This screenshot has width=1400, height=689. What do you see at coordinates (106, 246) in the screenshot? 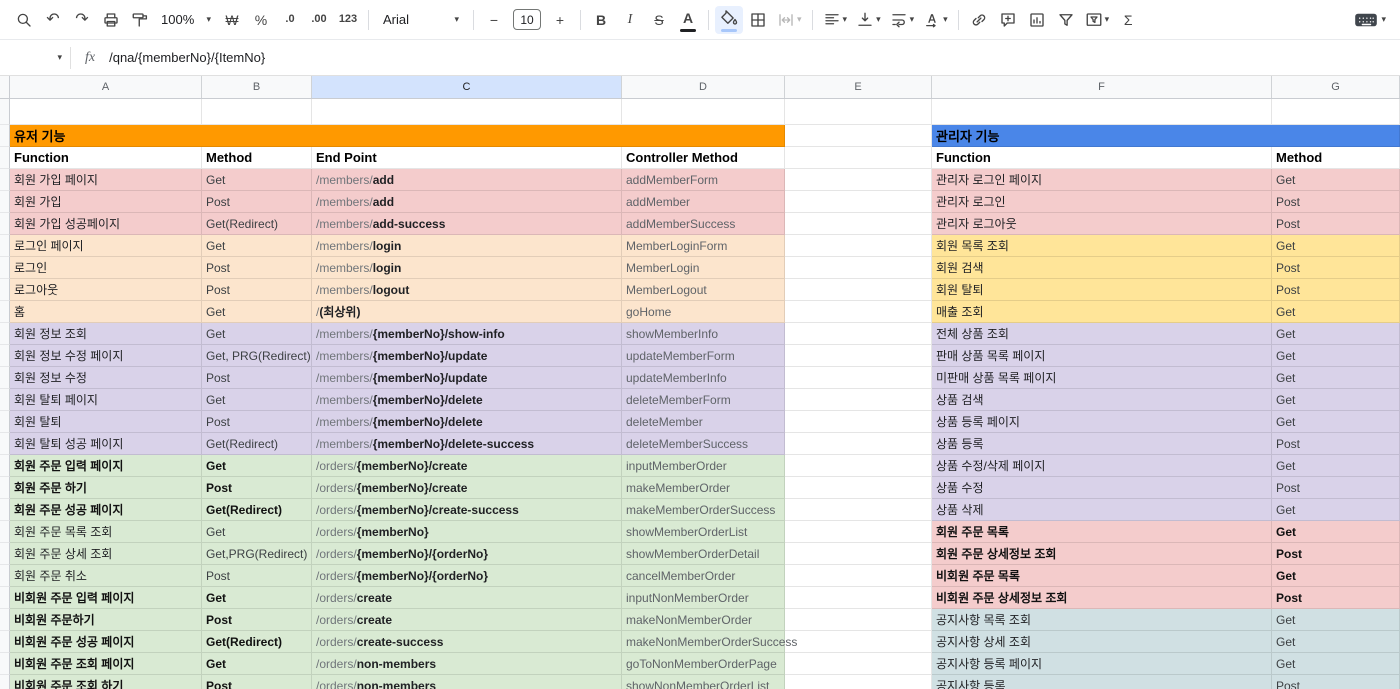
I see `cell-function: 로그인 페이지` at bounding box center [106, 246].